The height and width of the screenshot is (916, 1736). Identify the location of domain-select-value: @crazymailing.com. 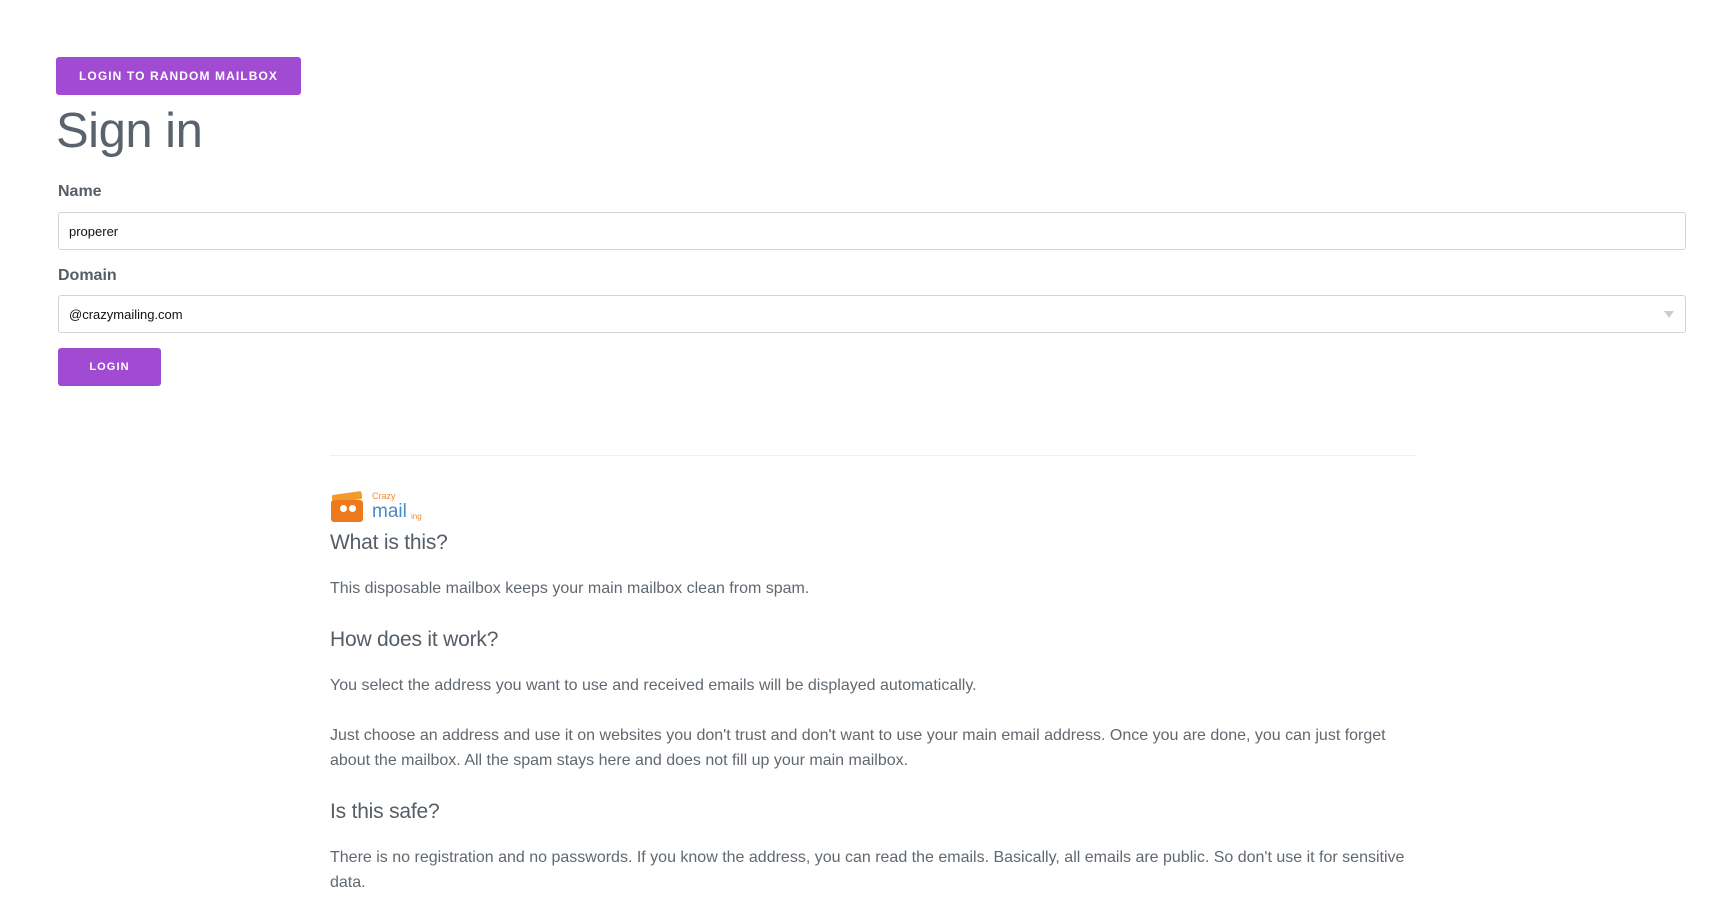
(126, 314).